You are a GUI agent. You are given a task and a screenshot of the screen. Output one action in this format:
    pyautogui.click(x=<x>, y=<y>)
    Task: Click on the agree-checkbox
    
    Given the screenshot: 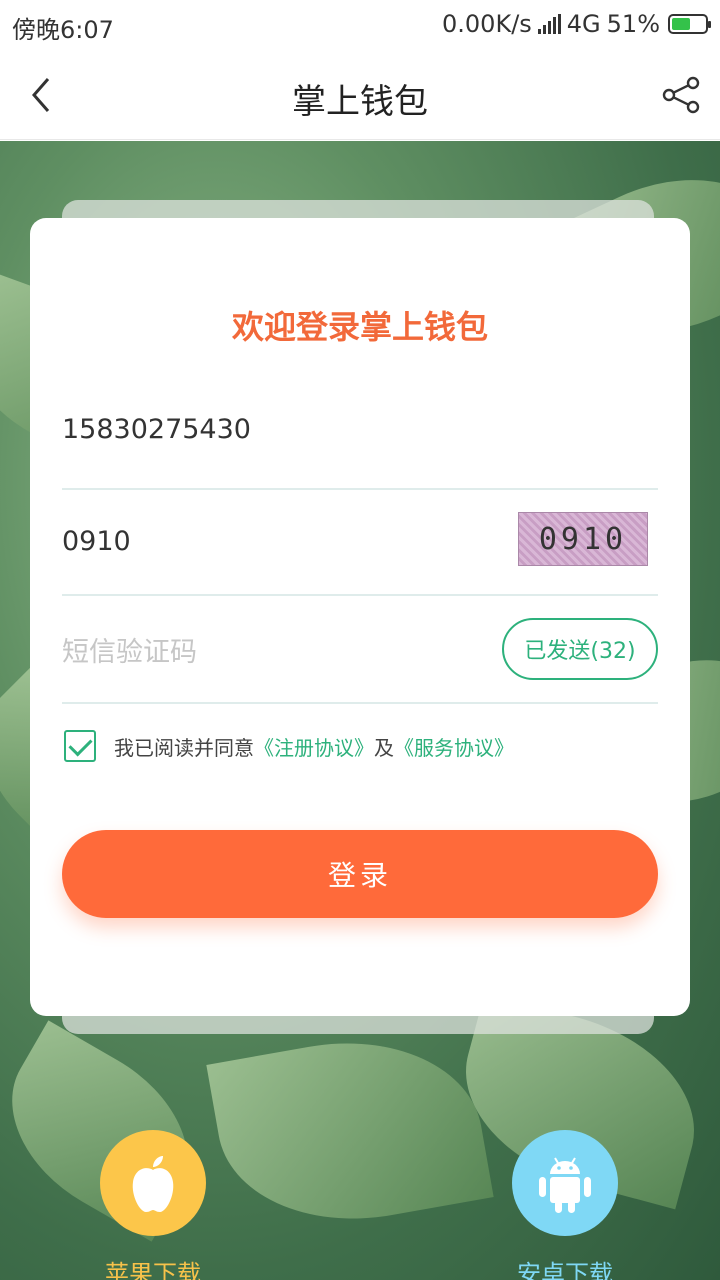 What is the action you would take?
    pyautogui.click(x=80, y=746)
    